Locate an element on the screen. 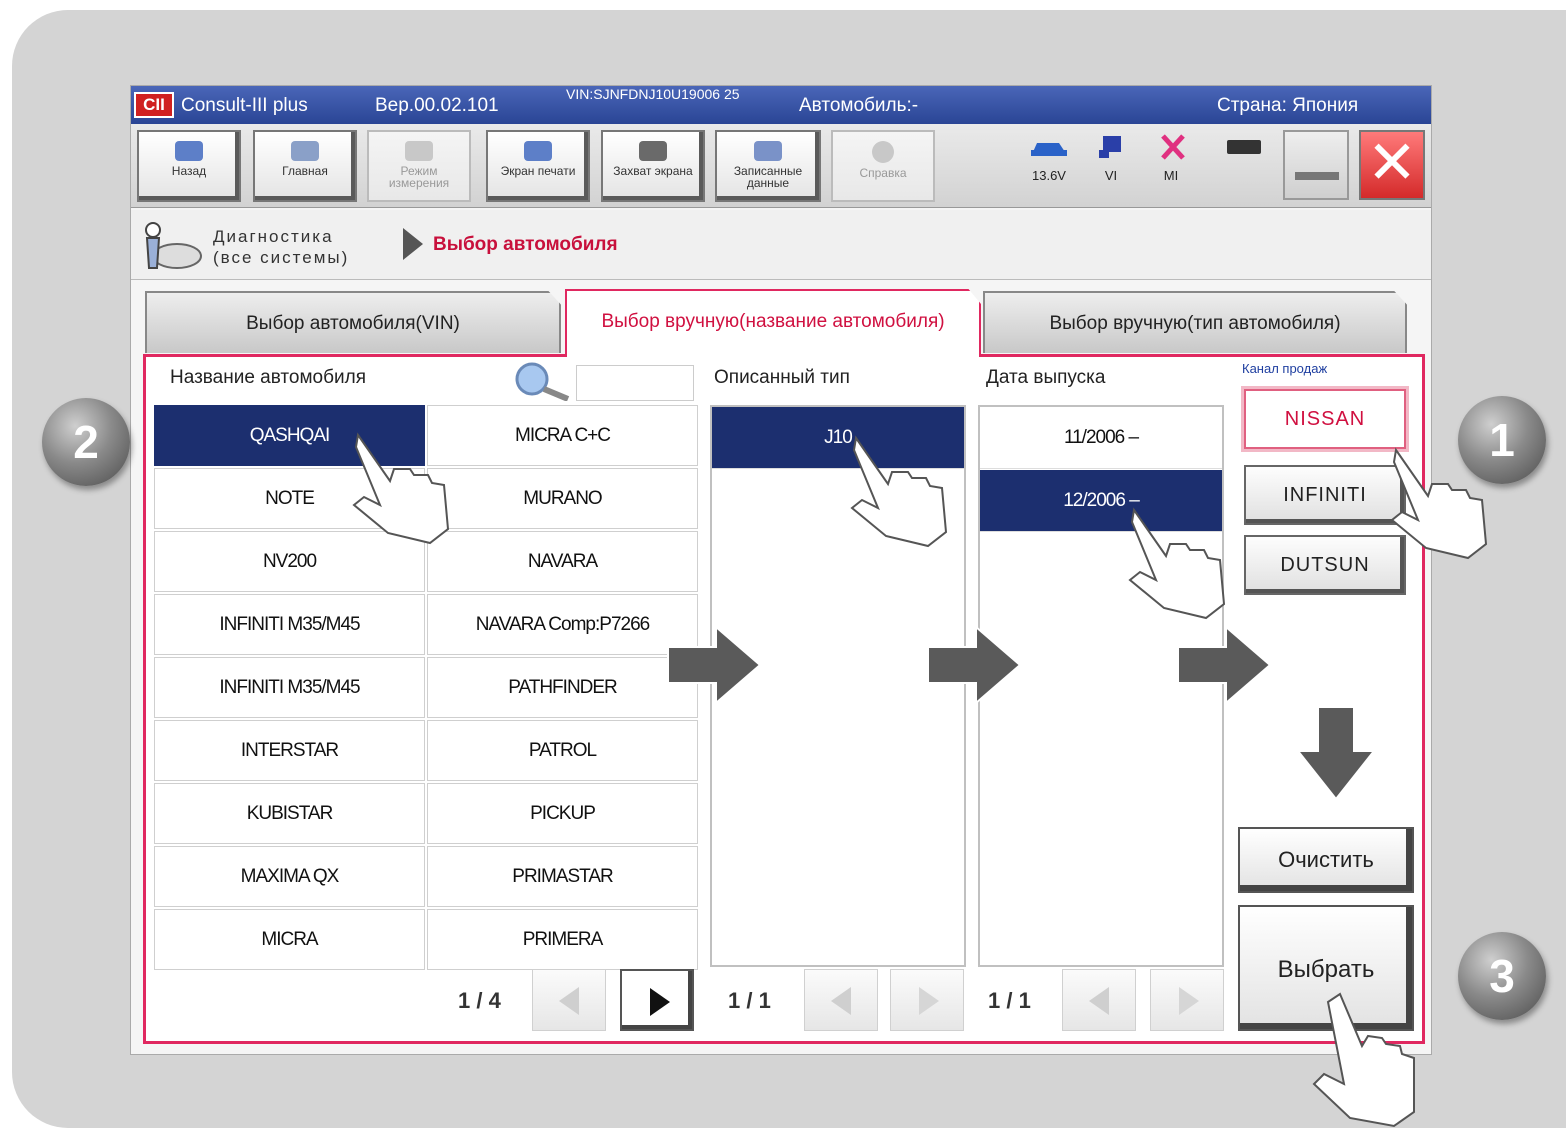  clear-button: Очистить is located at coordinates (1326, 860).